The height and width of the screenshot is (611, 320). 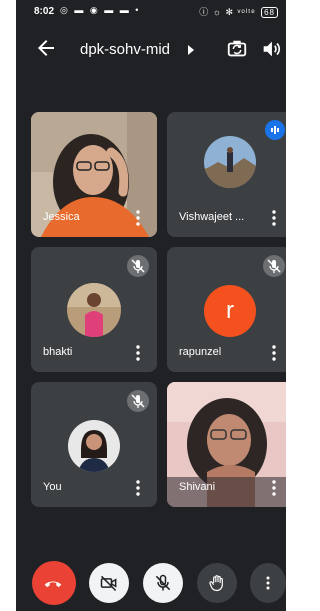 I want to click on participant-name: Shivani, so click(x=197, y=487).